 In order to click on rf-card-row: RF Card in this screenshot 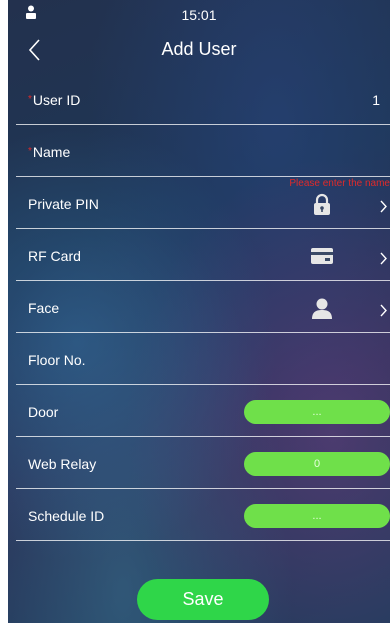, I will do `click(203, 254)`.